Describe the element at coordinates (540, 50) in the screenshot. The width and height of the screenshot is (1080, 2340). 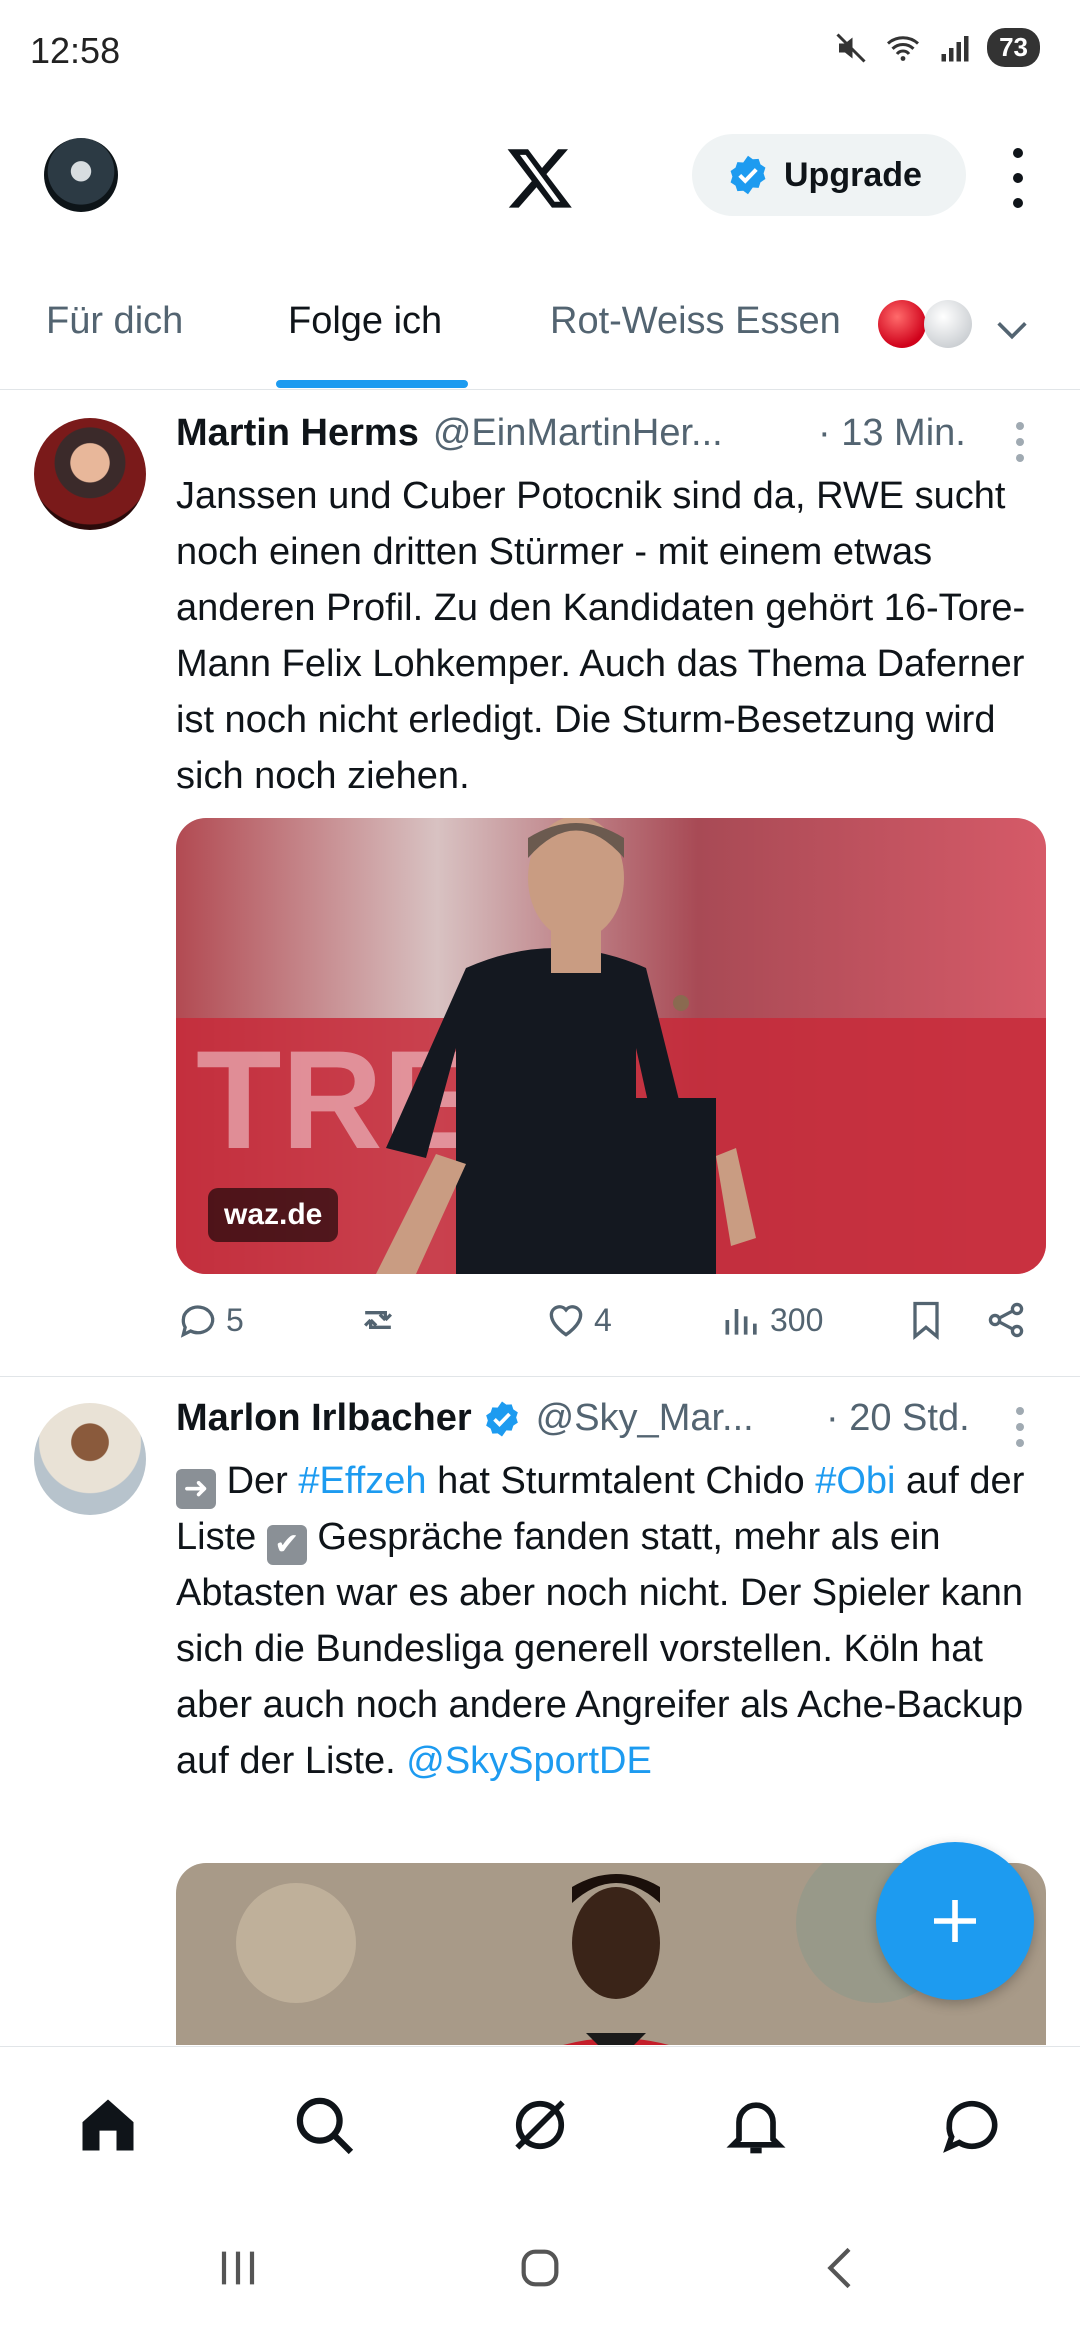
I see `status-bar: 12:58 73` at that location.